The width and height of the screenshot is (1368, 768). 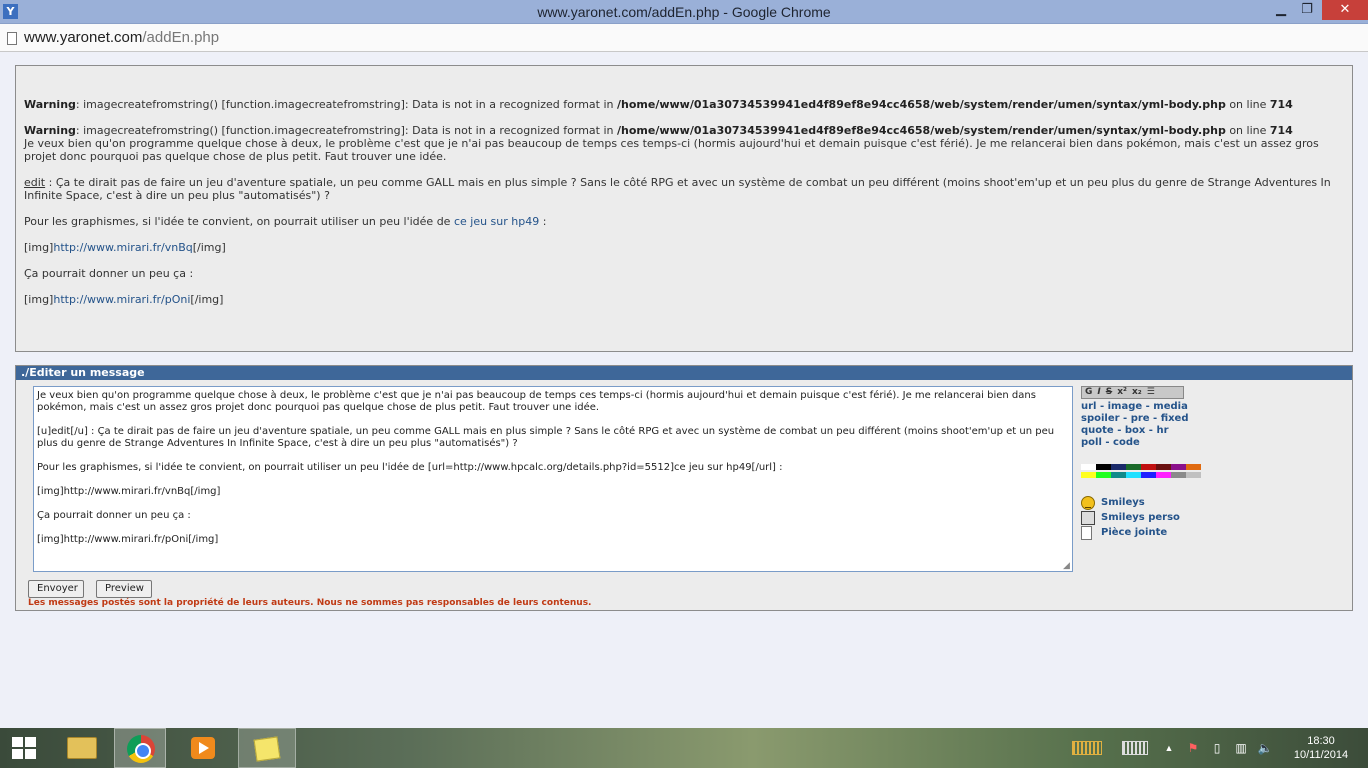 What do you see at coordinates (1098, 392) in the screenshot?
I see `italic-button: I` at bounding box center [1098, 392].